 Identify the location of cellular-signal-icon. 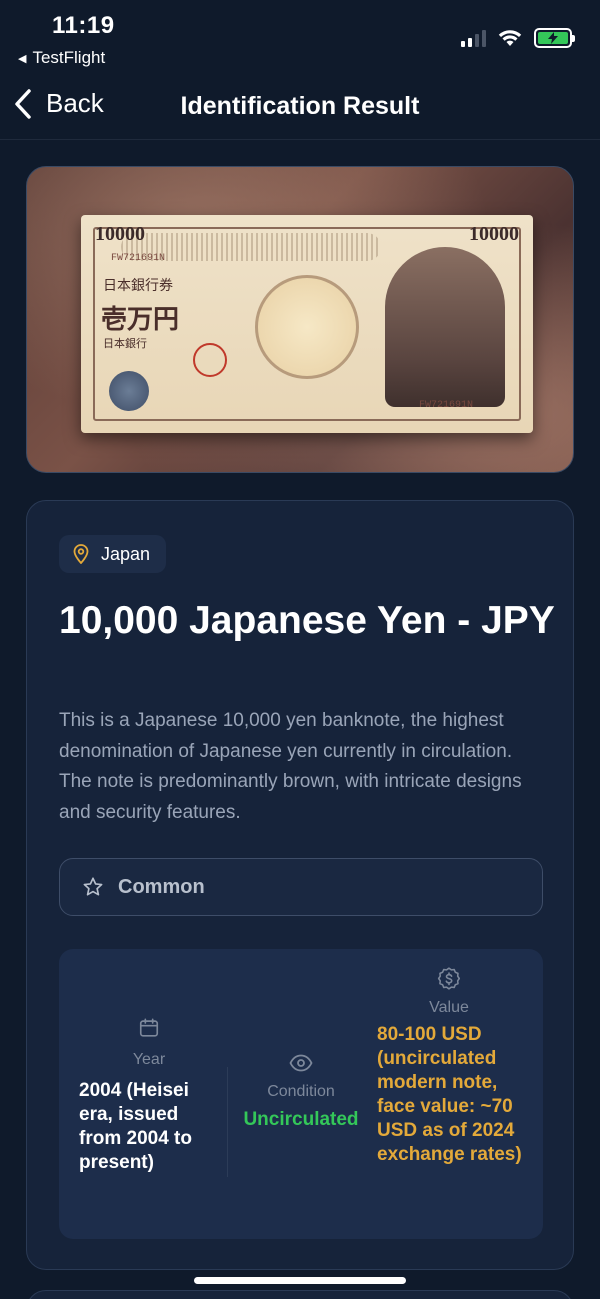
(473, 38).